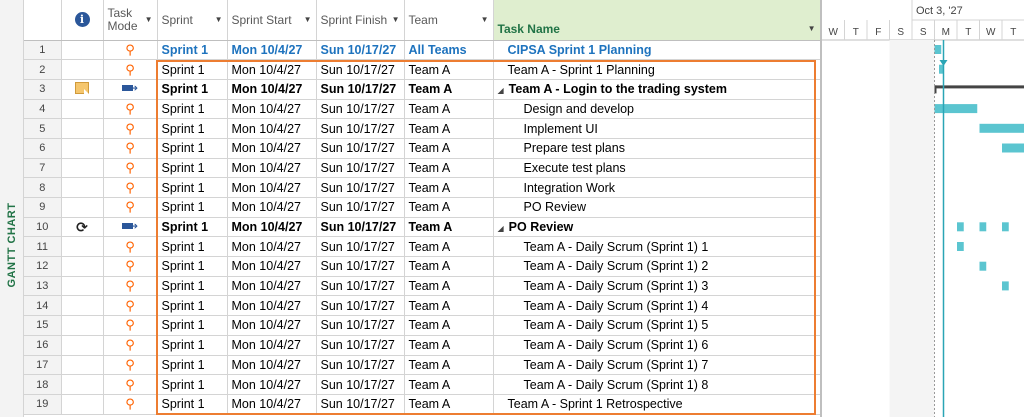 The width and height of the screenshot is (1024, 417). I want to click on row-team: All Teams, so click(449, 50).